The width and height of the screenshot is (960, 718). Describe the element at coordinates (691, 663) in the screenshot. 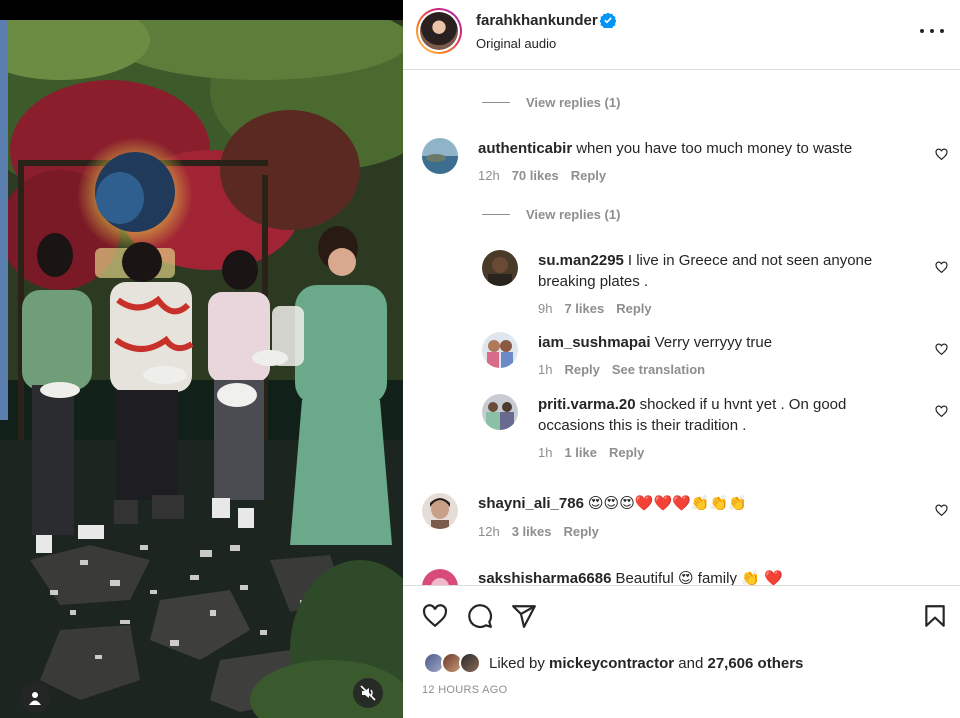

I see `liked-by-and: and` at that location.